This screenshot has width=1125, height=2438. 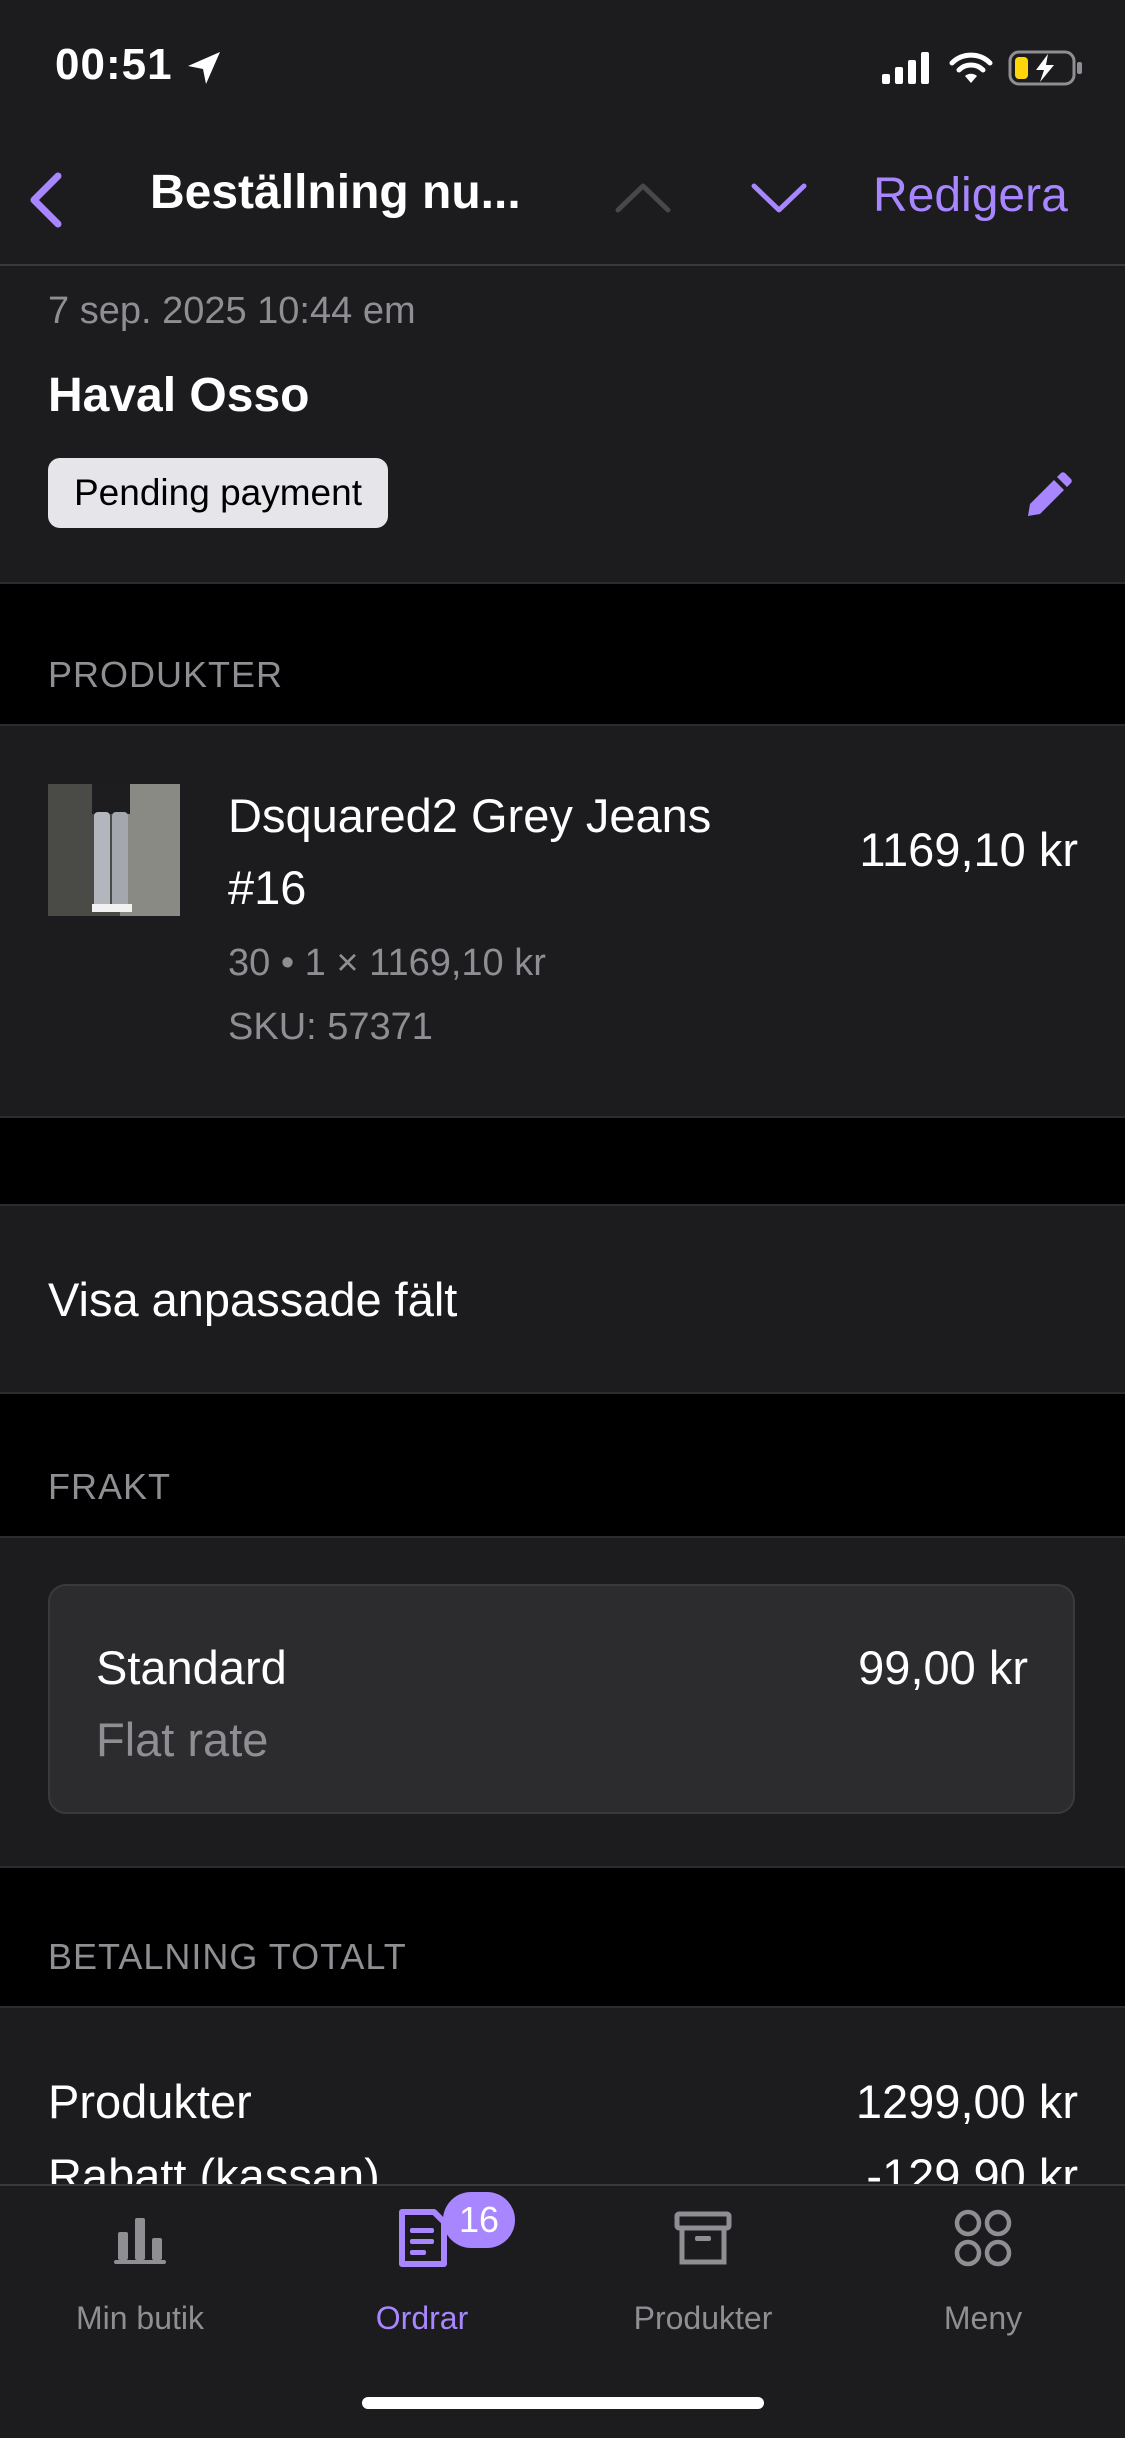 What do you see at coordinates (140, 2241) in the screenshot?
I see `bar-chart-icon` at bounding box center [140, 2241].